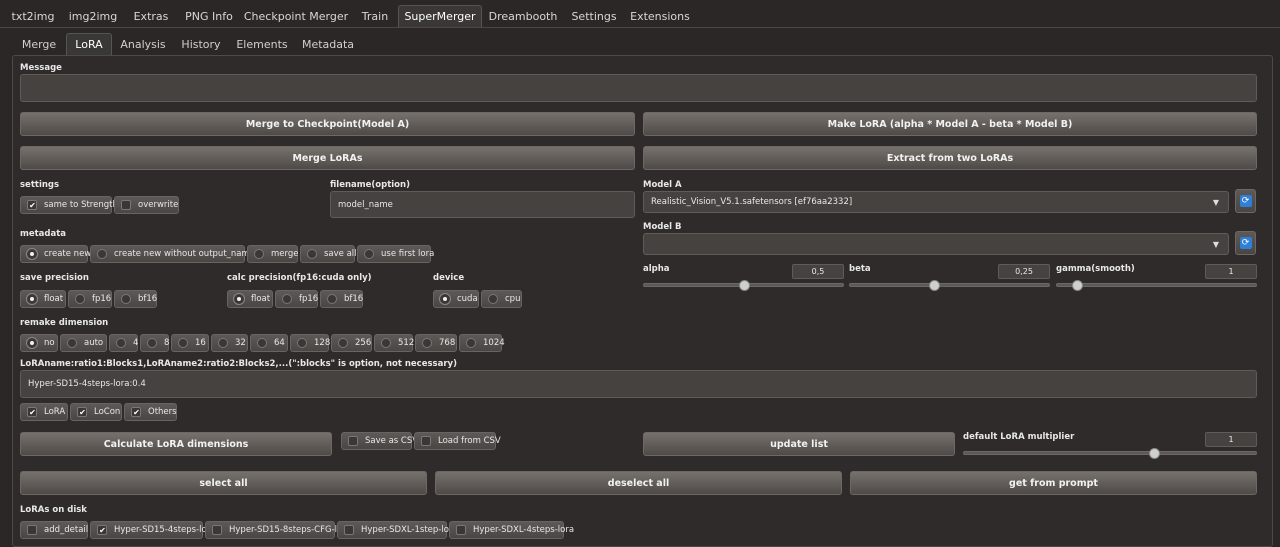 This screenshot has height=547, width=1280. What do you see at coordinates (53, 510) in the screenshot?
I see `loras-on-disk-label: LoRAs on disk` at bounding box center [53, 510].